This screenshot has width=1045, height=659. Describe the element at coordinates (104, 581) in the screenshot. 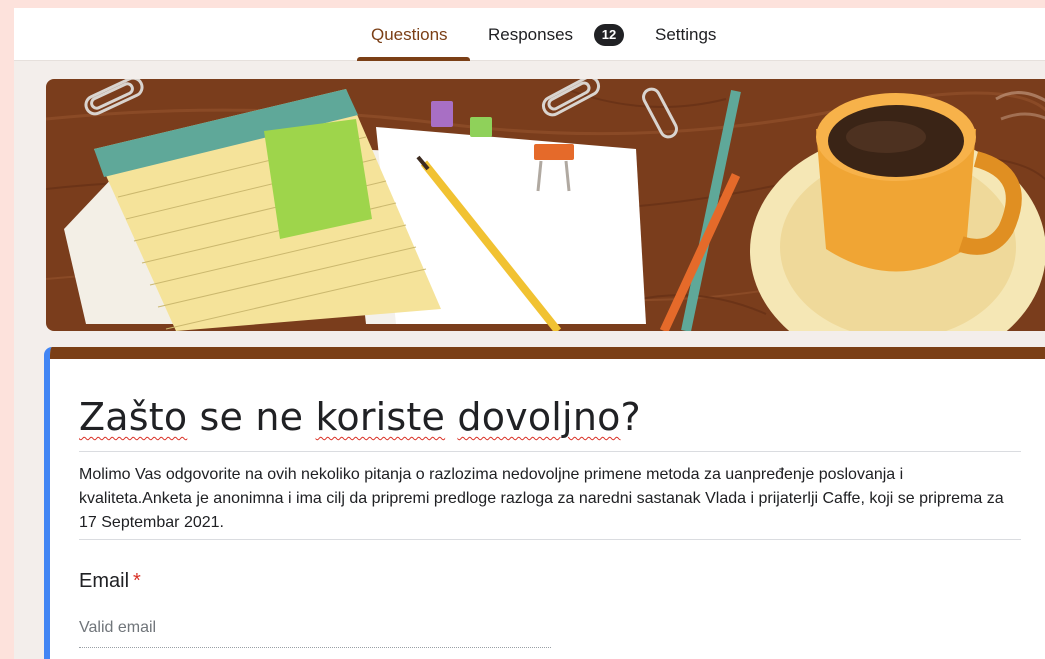

I see `email-label-text: Email` at that location.